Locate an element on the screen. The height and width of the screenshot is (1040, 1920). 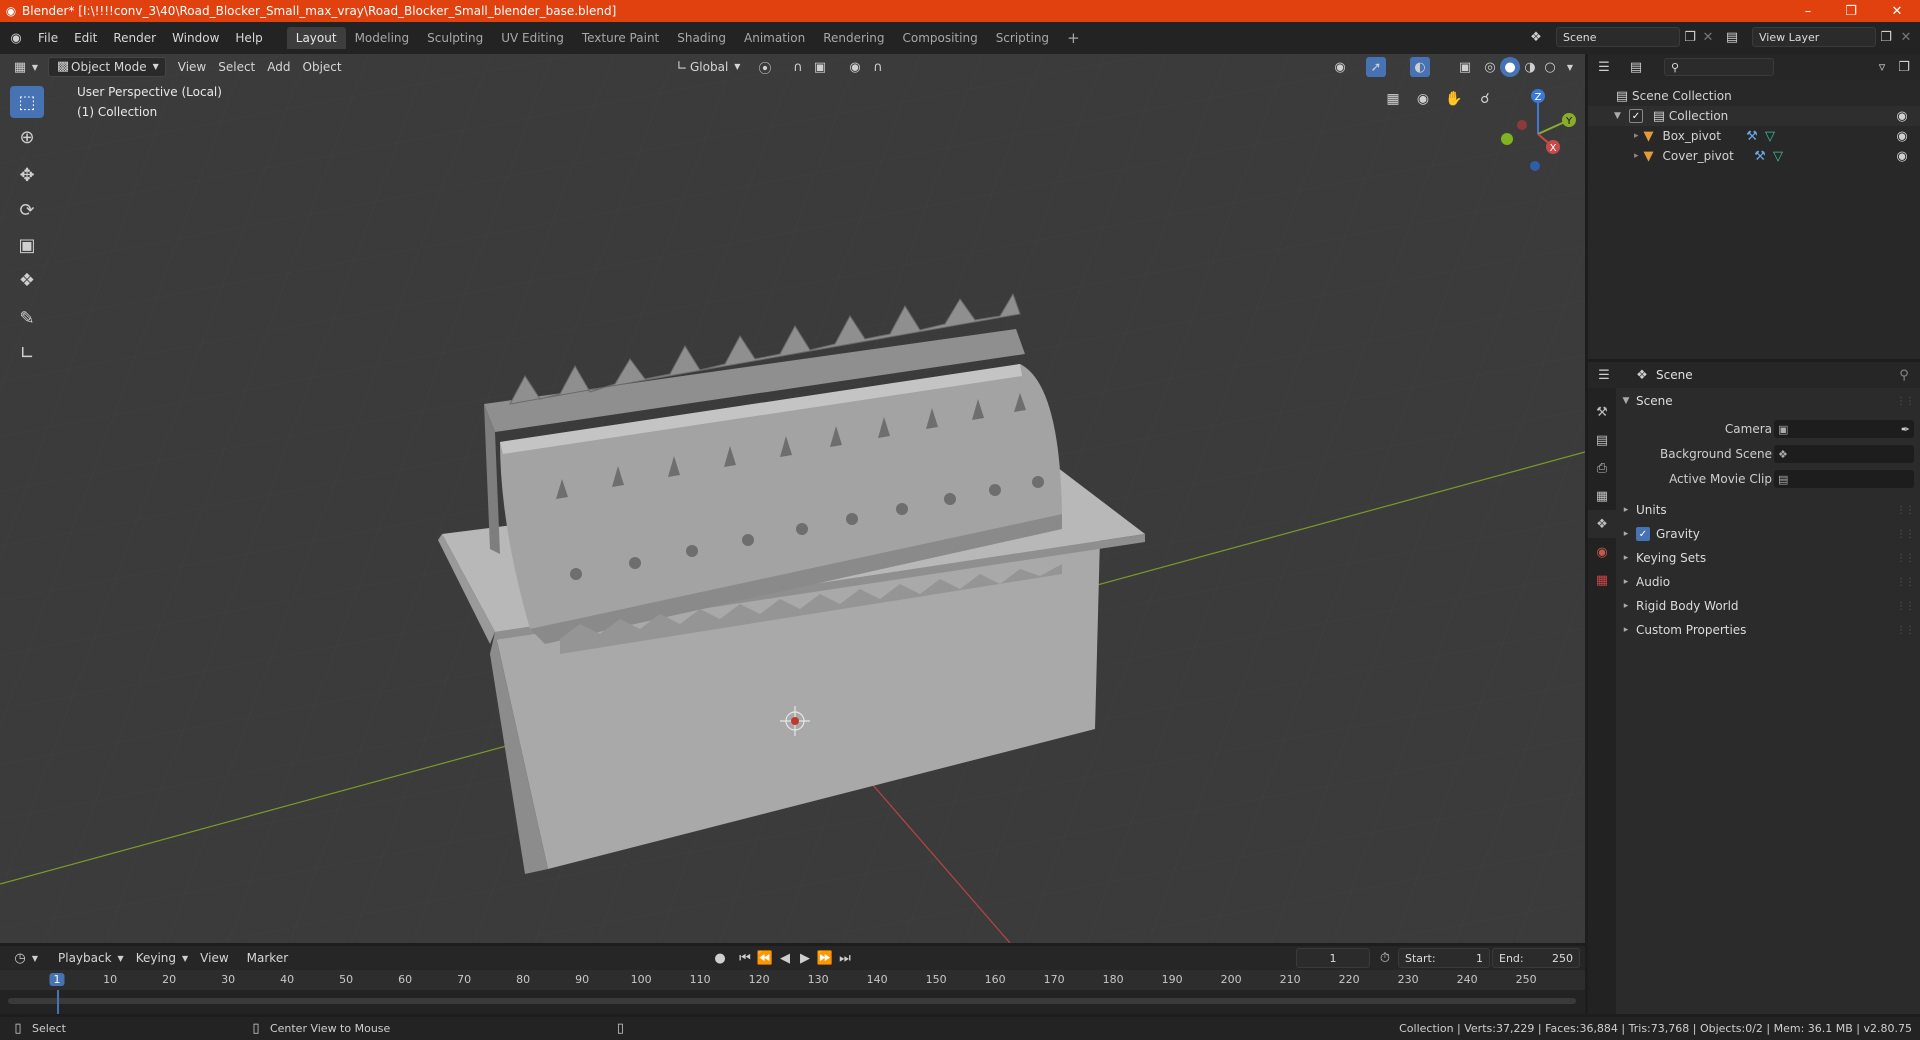
neg-y-axis-handle is located at coordinates (1507, 139).